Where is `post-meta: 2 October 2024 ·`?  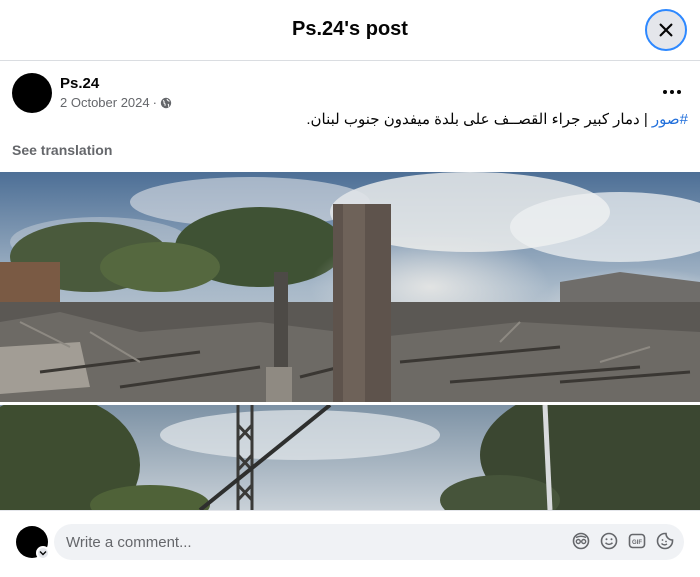
post-meta: 2 October 2024 · is located at coordinates (116, 102).